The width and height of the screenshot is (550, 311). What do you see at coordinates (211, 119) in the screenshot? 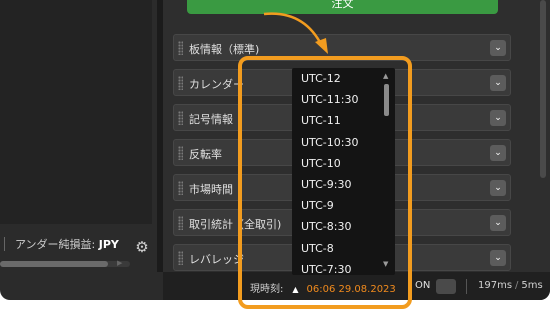
I see `panel-label: 記号情報` at bounding box center [211, 119].